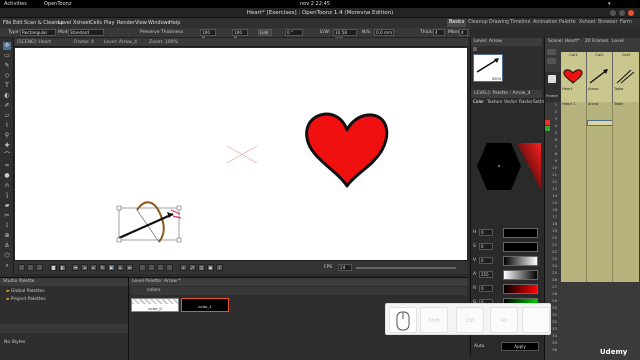  Describe the element at coordinates (626, 23) in the screenshot. I see `room-tab-farm: Farm` at that location.